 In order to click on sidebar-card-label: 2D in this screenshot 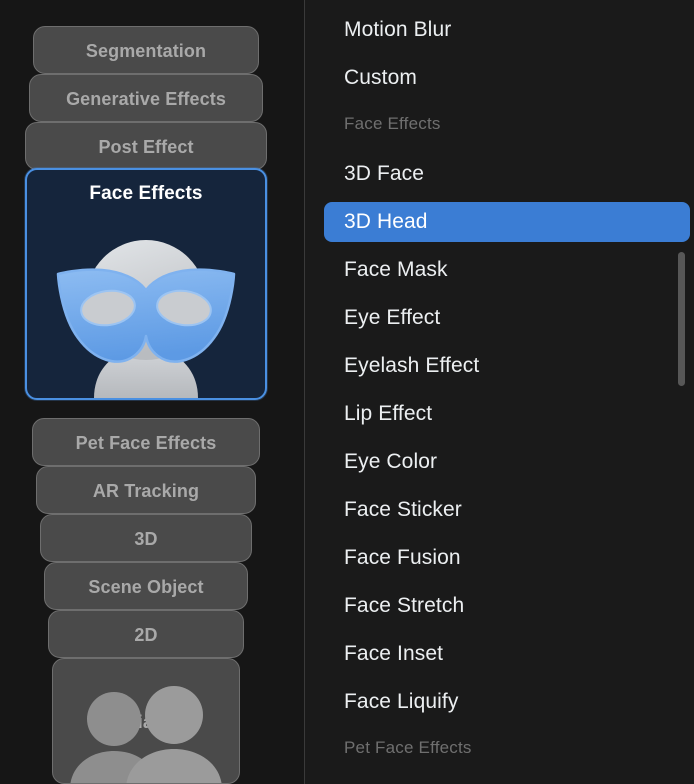, I will do `click(146, 635)`.